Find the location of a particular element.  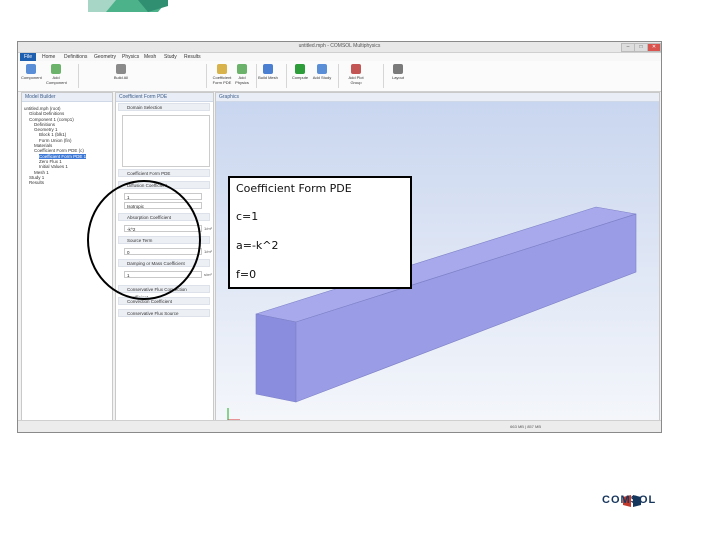

highlight-circle is located at coordinates (144, 240).